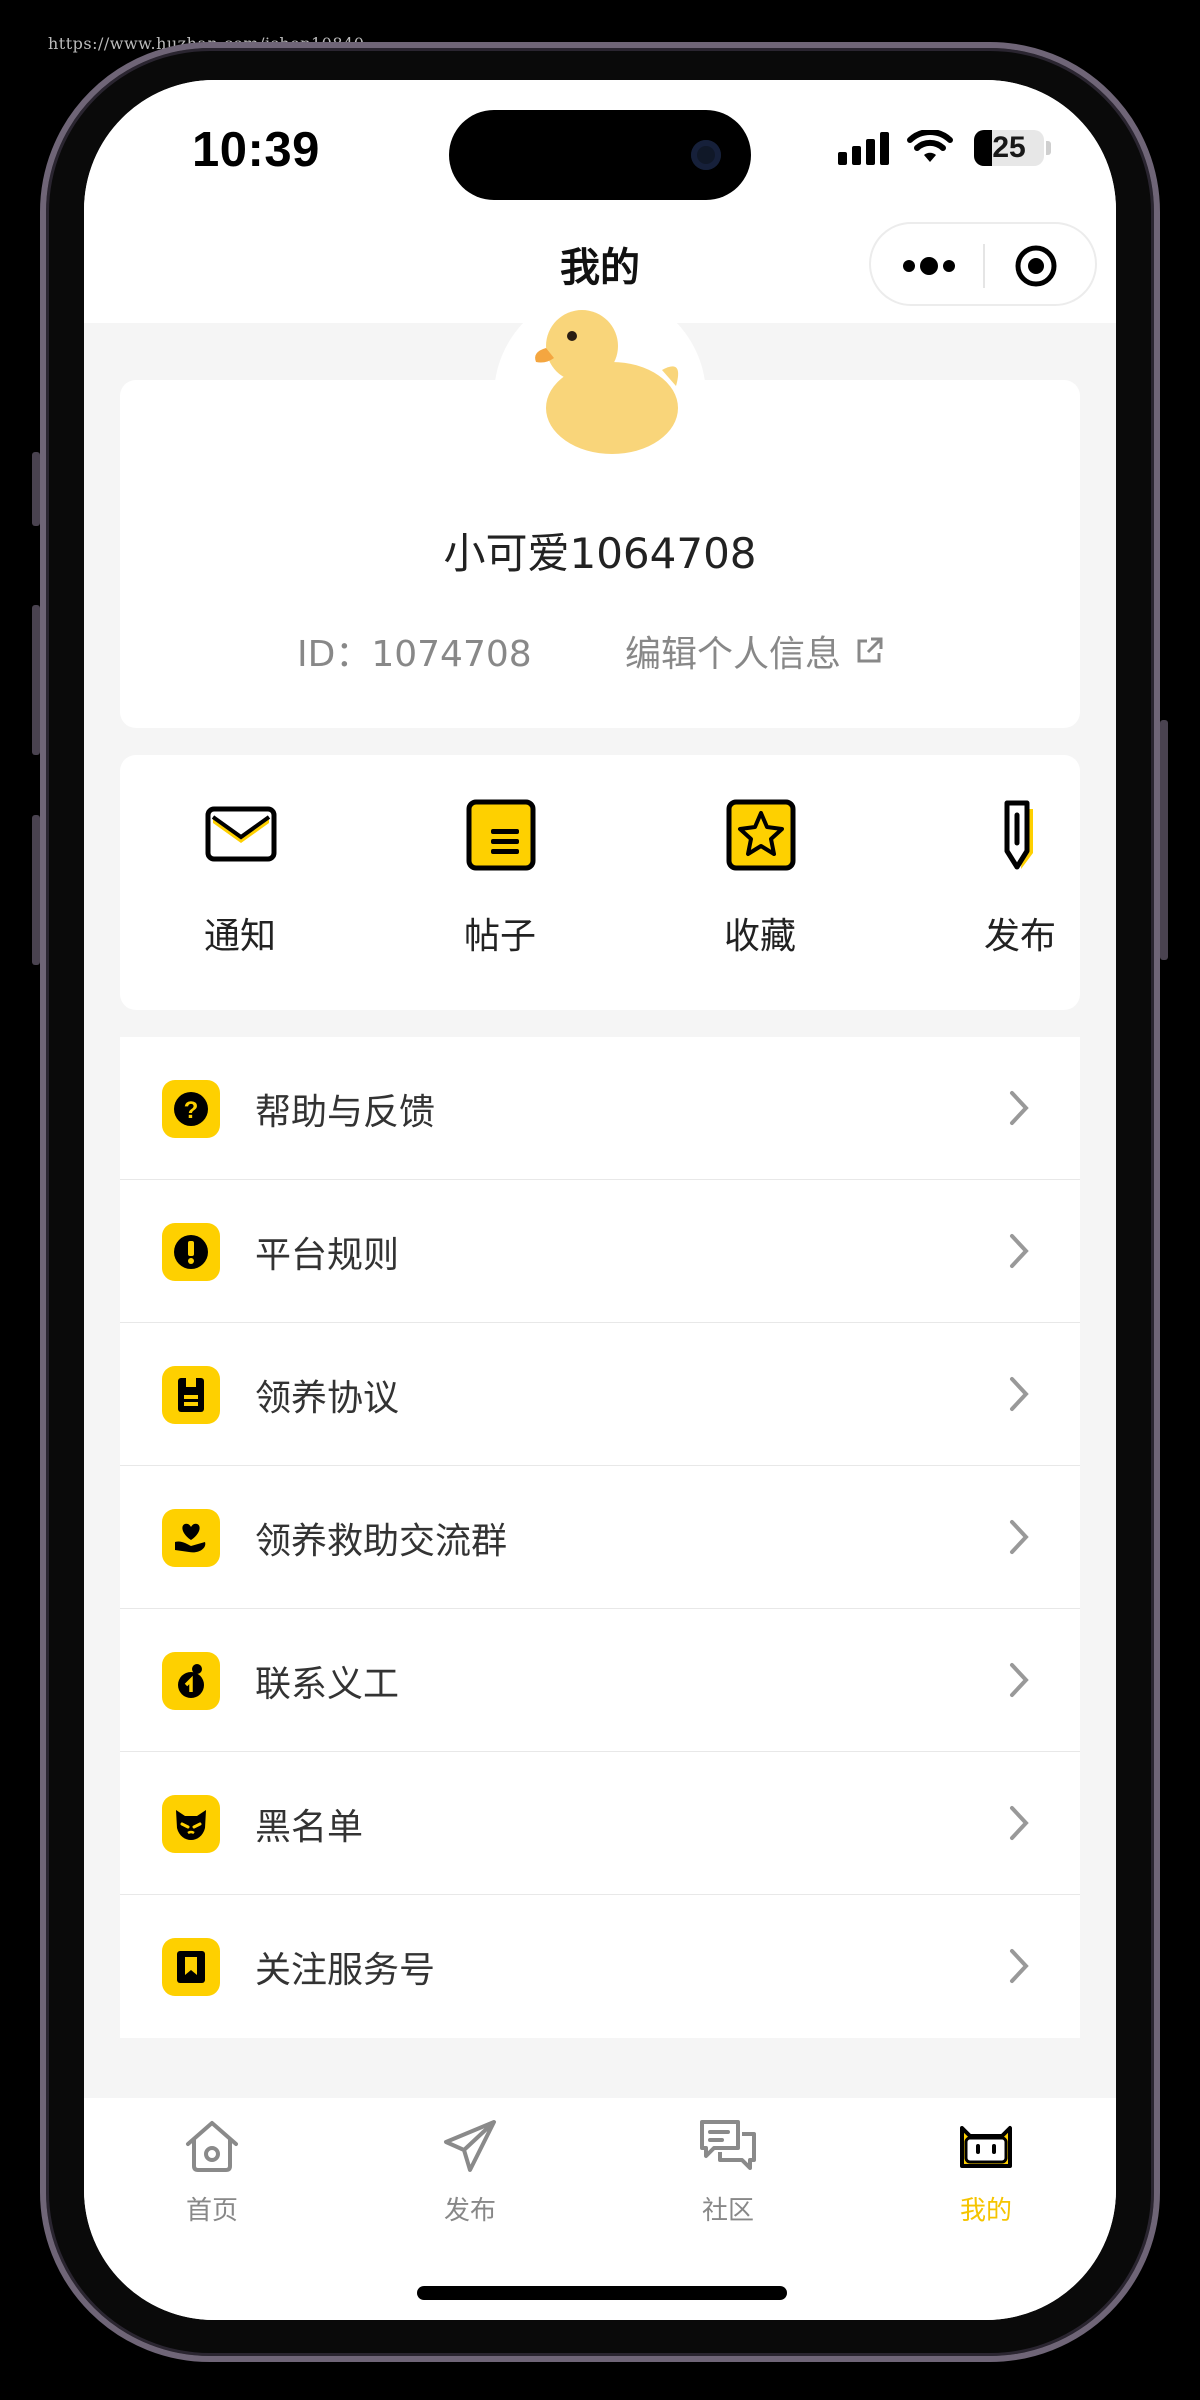 Image resolution: width=1200 pixels, height=2400 pixels. I want to click on menu-item-agreement: 领养协议, so click(600, 1394).